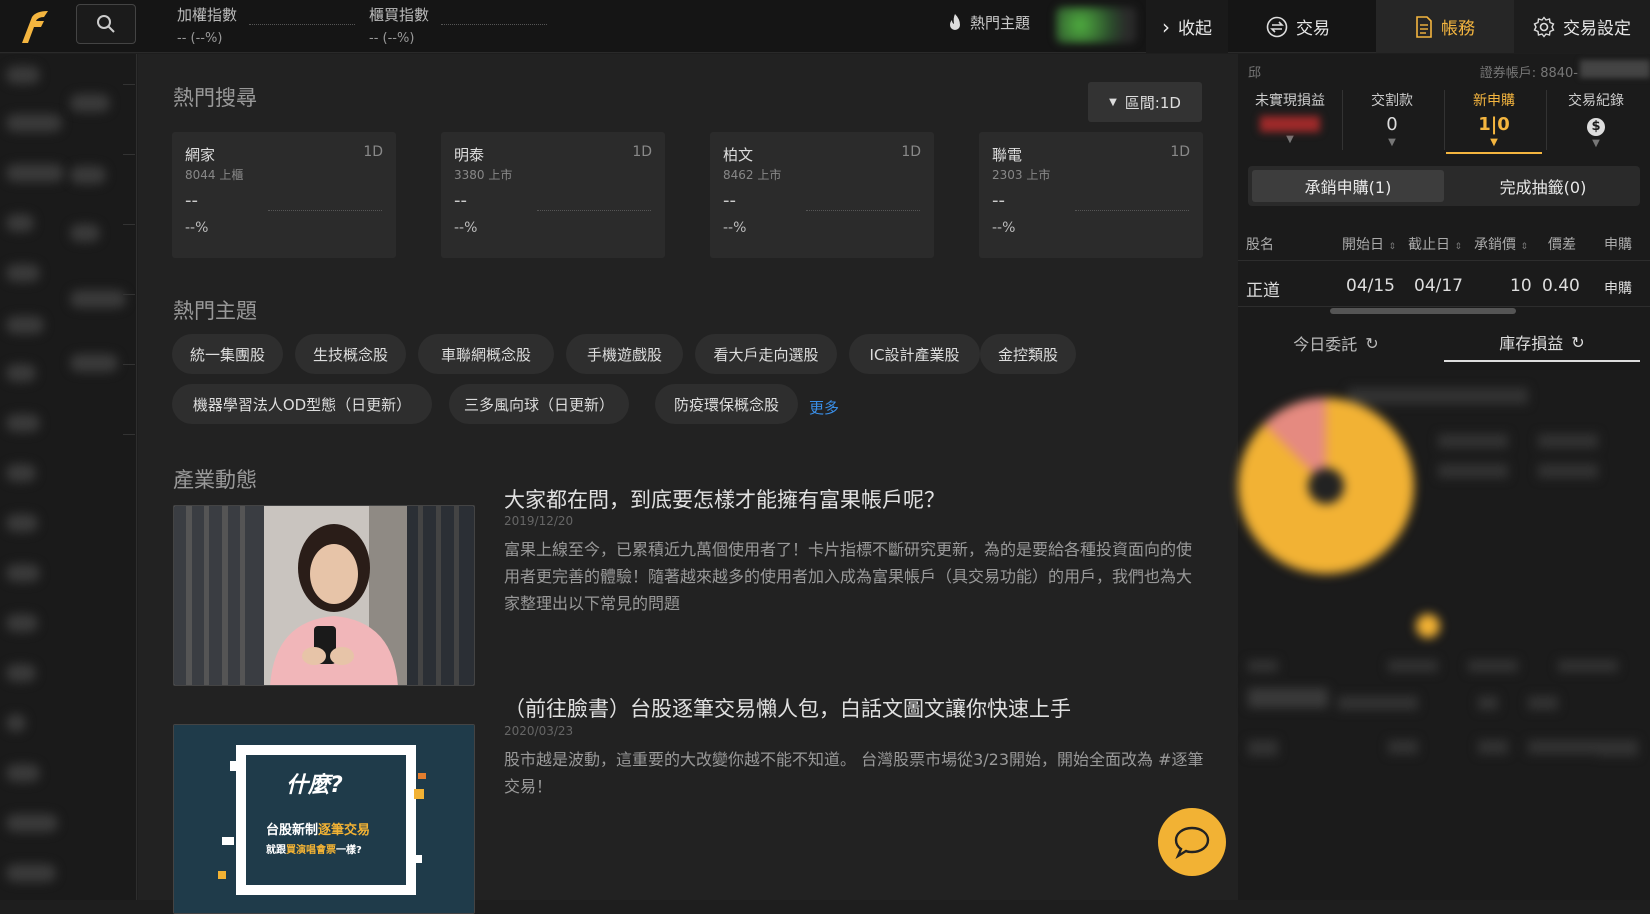  Describe the element at coordinates (314, 785) in the screenshot. I see `promo-title: 什麼?` at that location.